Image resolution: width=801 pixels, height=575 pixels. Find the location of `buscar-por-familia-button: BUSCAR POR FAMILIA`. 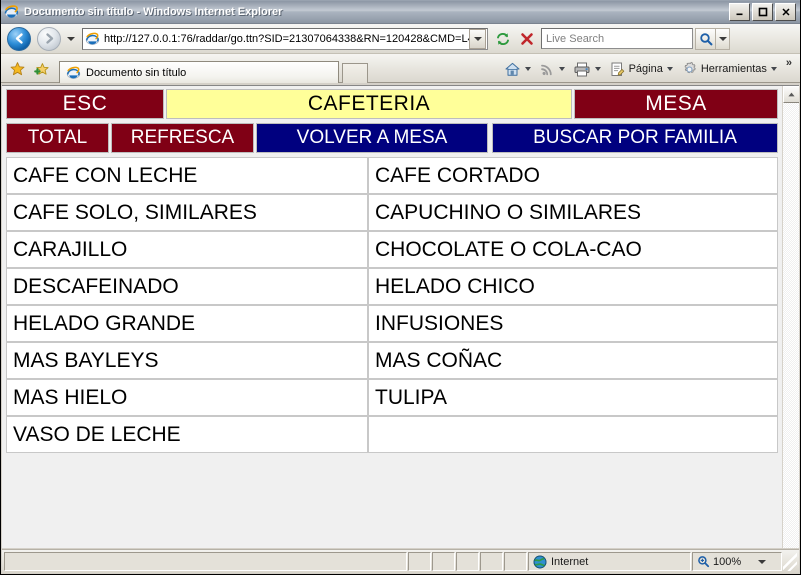

buscar-por-familia-button: BUSCAR POR FAMILIA is located at coordinates (635, 138).